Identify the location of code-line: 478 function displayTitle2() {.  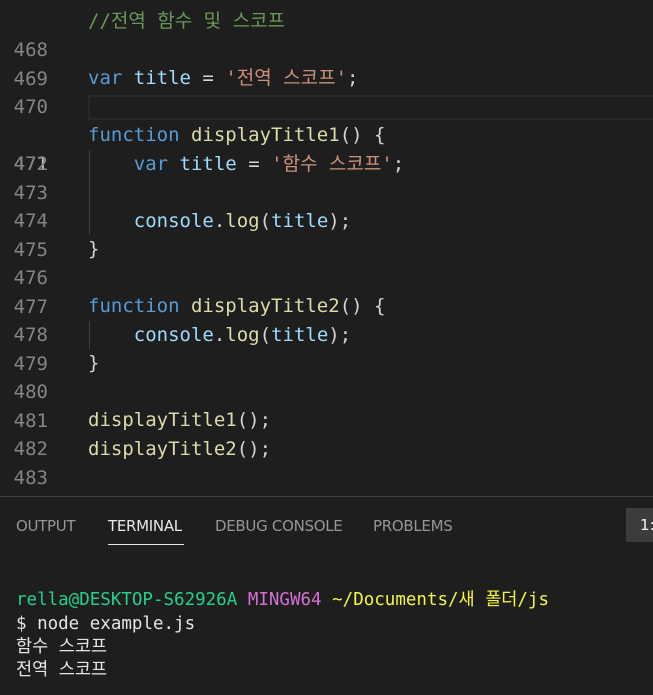
(326, 319).